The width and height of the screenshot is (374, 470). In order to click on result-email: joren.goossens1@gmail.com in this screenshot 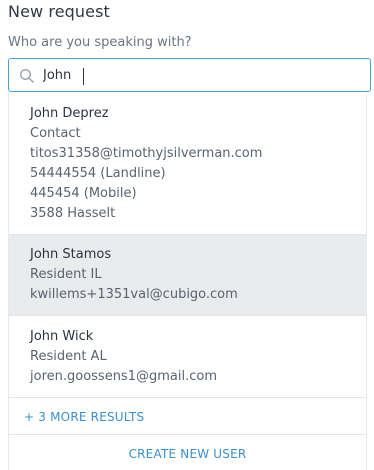, I will do `click(123, 376)`.